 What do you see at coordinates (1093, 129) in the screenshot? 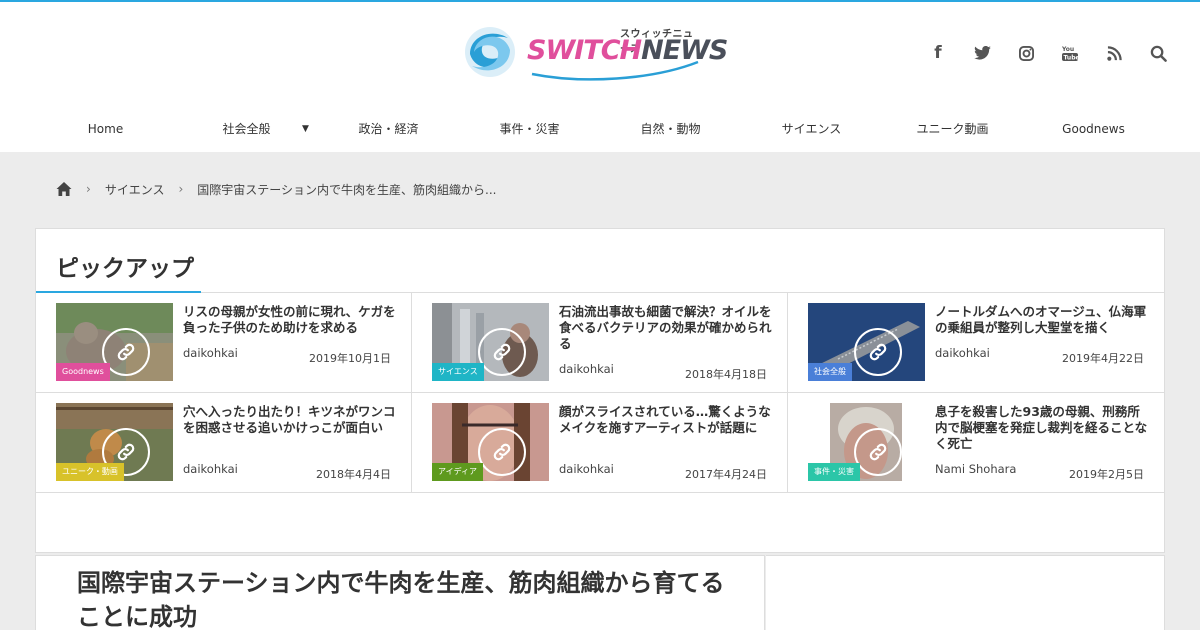
I see `nav-item-goodnews: Goodnews` at bounding box center [1093, 129].